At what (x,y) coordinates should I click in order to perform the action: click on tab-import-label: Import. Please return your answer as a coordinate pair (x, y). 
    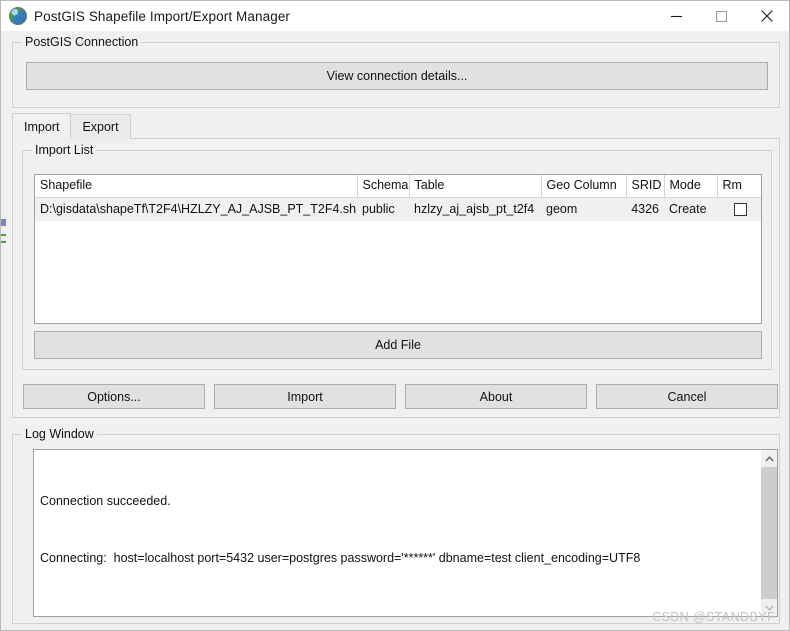
    Looking at the image, I should click on (42, 126).